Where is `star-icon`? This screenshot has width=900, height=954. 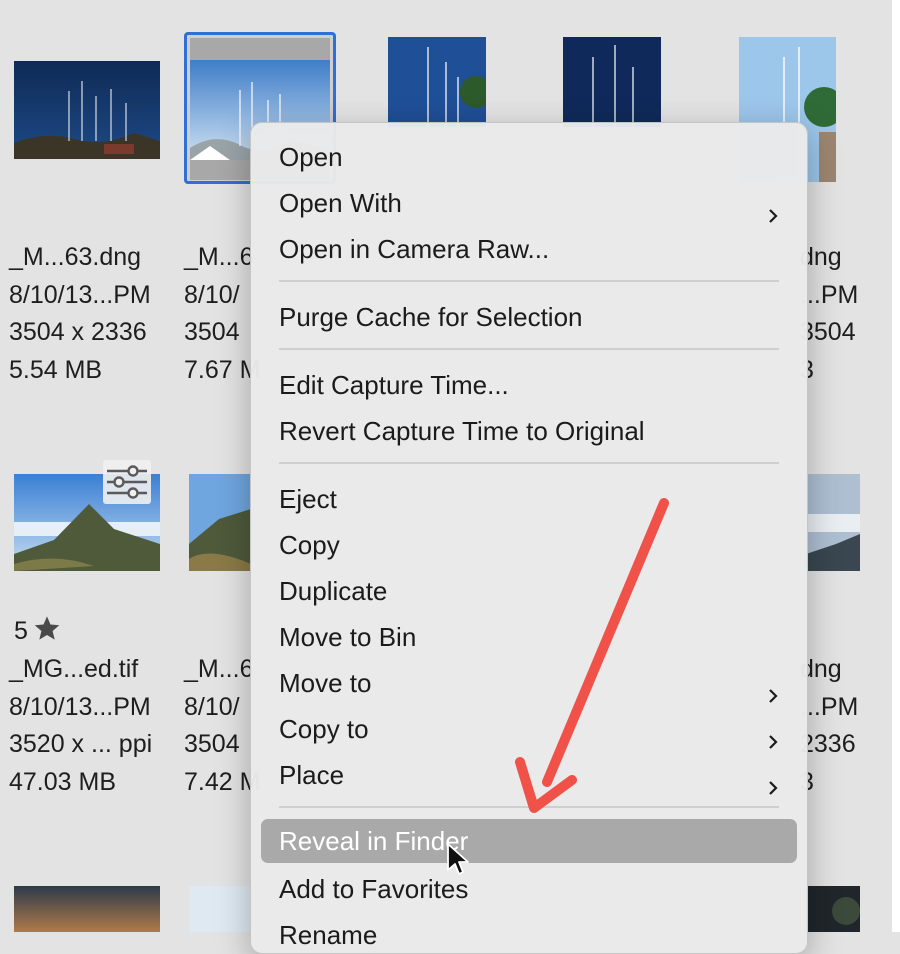
star-icon is located at coordinates (47, 631).